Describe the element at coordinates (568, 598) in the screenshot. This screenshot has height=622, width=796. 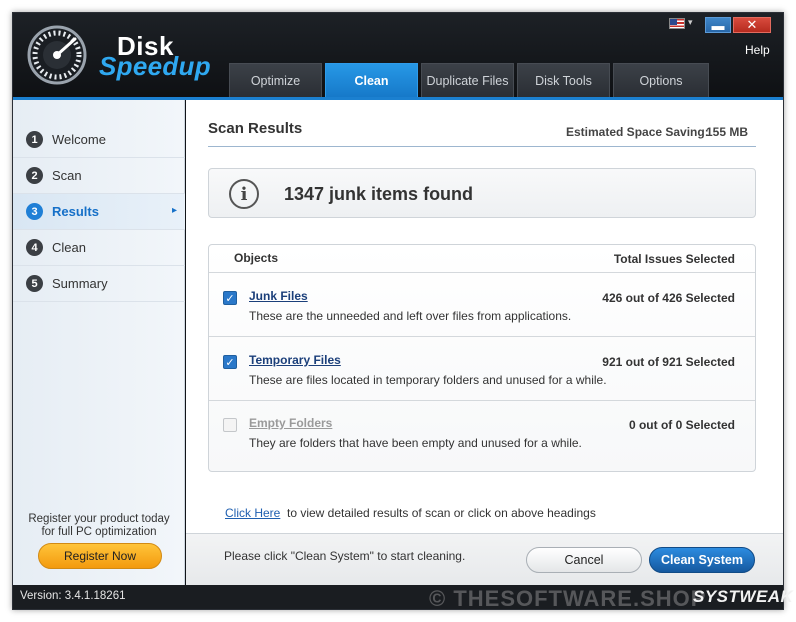
I see `watermark-text: © THESOFTWARE.SHOP` at that location.